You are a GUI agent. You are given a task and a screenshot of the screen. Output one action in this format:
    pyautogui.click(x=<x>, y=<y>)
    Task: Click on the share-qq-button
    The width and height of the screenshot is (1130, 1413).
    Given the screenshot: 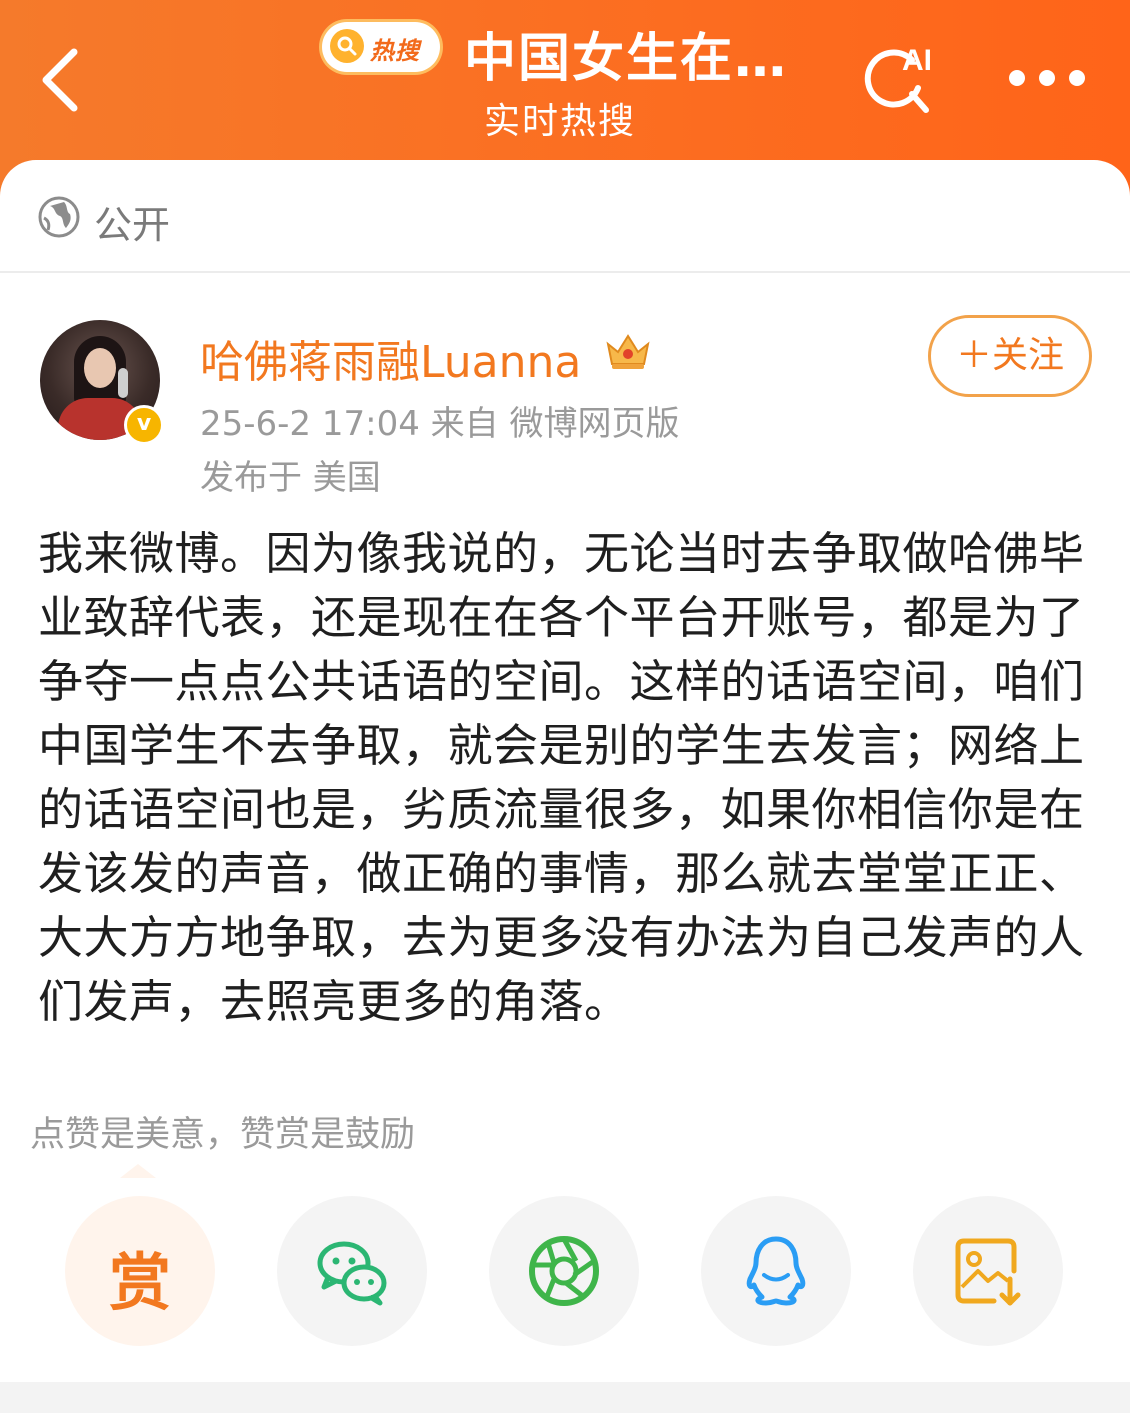 What is the action you would take?
    pyautogui.click(x=776, y=1271)
    